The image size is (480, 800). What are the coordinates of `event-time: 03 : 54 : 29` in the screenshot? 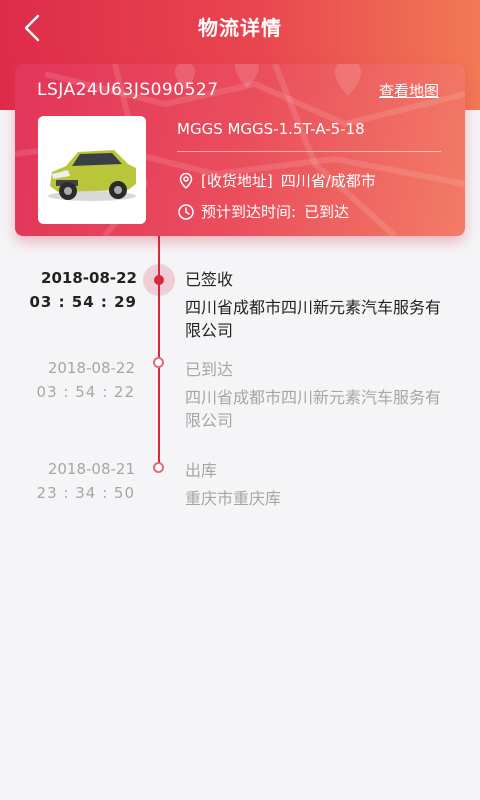 It's located at (83, 302).